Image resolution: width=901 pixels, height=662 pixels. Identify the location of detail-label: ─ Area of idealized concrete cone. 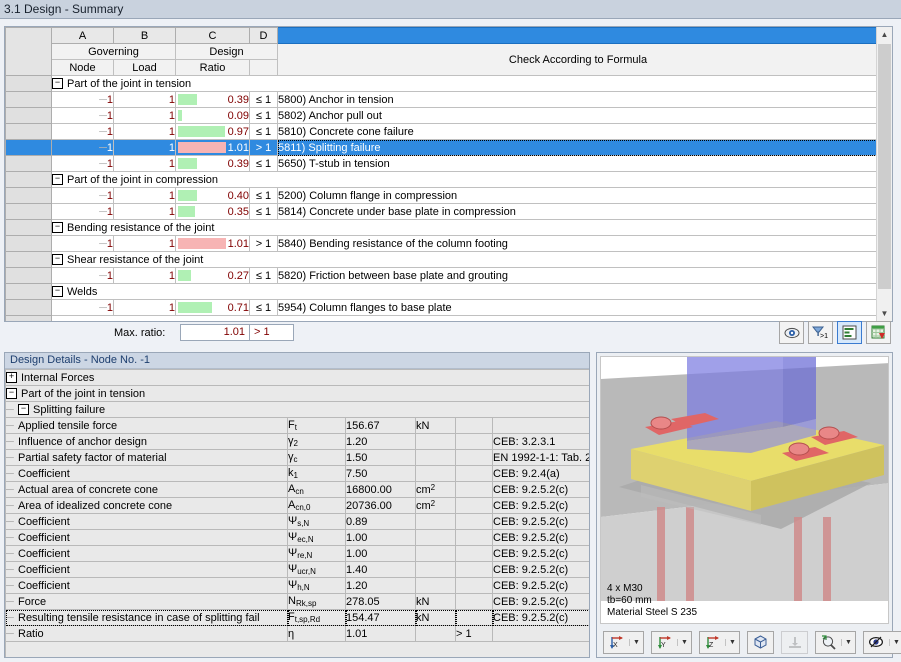
(146, 505).